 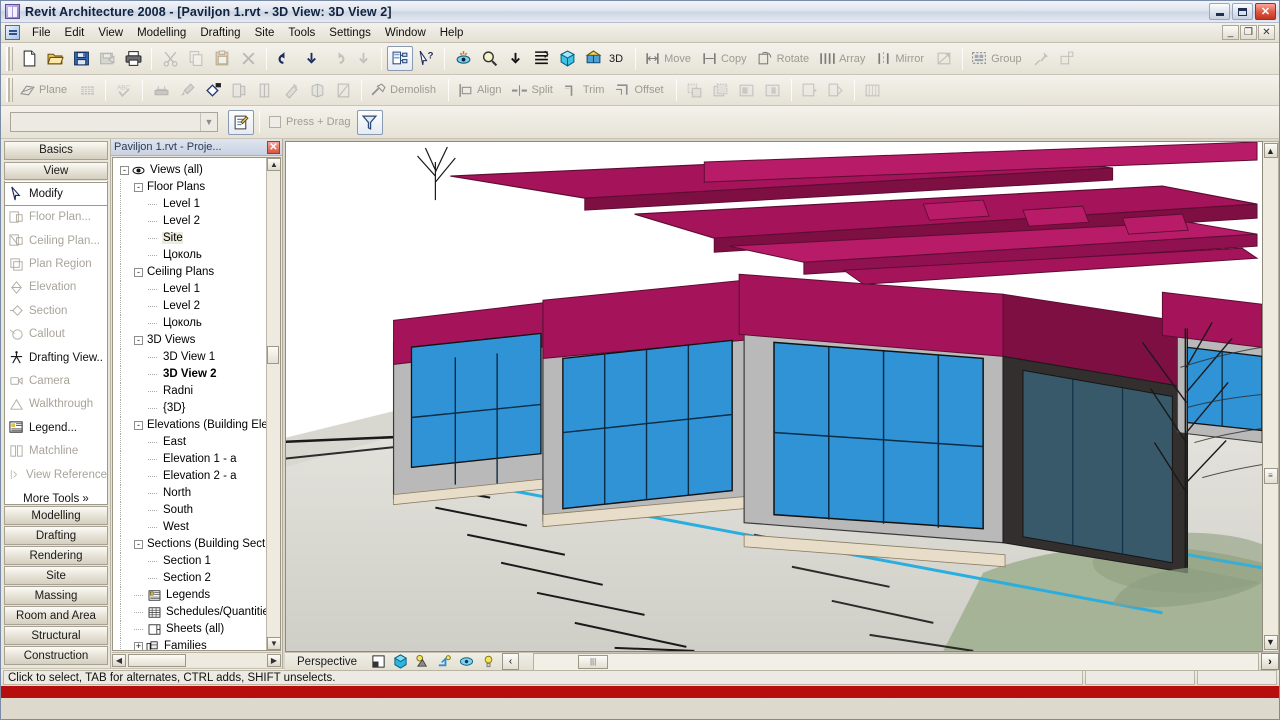 What do you see at coordinates (198, 204) in the screenshot?
I see `tree-node: Level 1` at bounding box center [198, 204].